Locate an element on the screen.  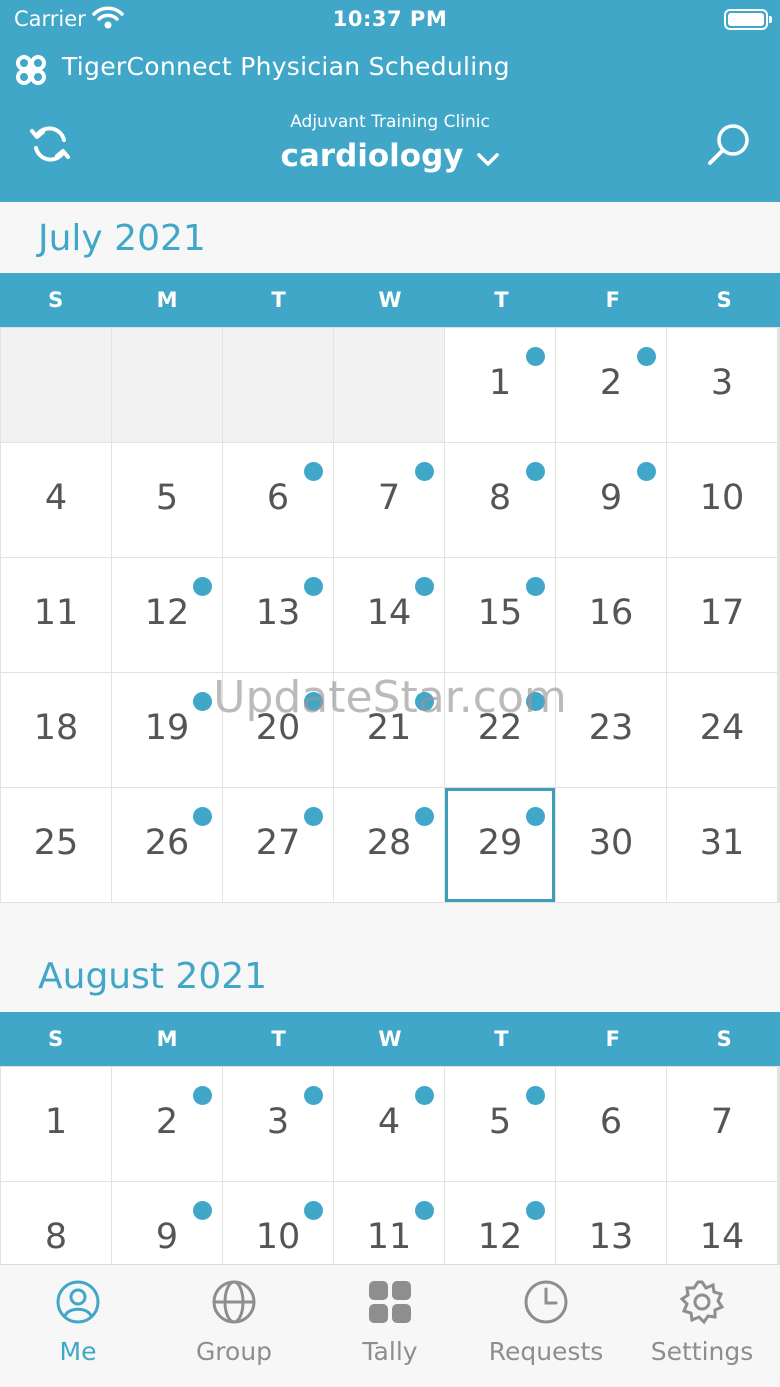
department-selector: cardiology is located at coordinates (390, 157).